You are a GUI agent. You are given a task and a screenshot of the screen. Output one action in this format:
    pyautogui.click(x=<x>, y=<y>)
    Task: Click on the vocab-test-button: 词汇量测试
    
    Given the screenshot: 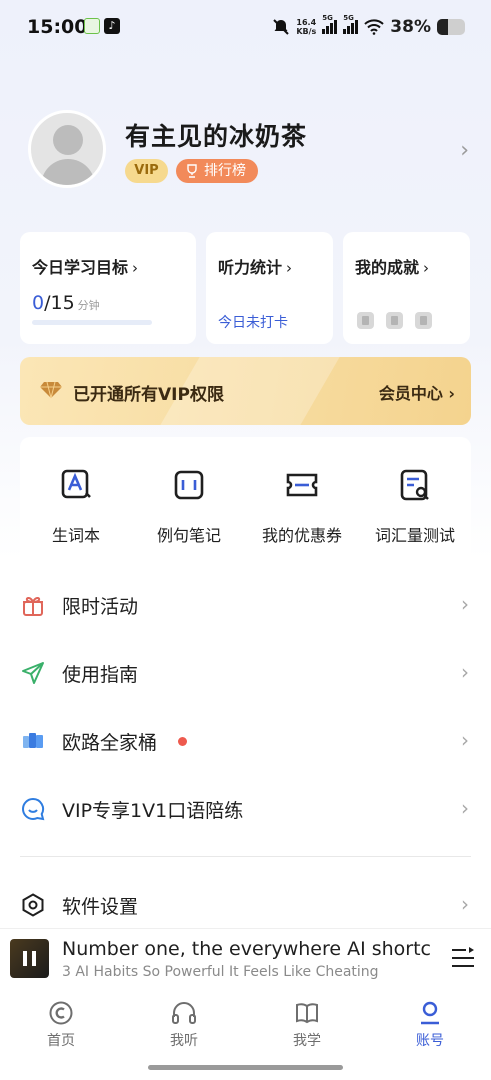 What is the action you would take?
    pyautogui.click(x=415, y=506)
    